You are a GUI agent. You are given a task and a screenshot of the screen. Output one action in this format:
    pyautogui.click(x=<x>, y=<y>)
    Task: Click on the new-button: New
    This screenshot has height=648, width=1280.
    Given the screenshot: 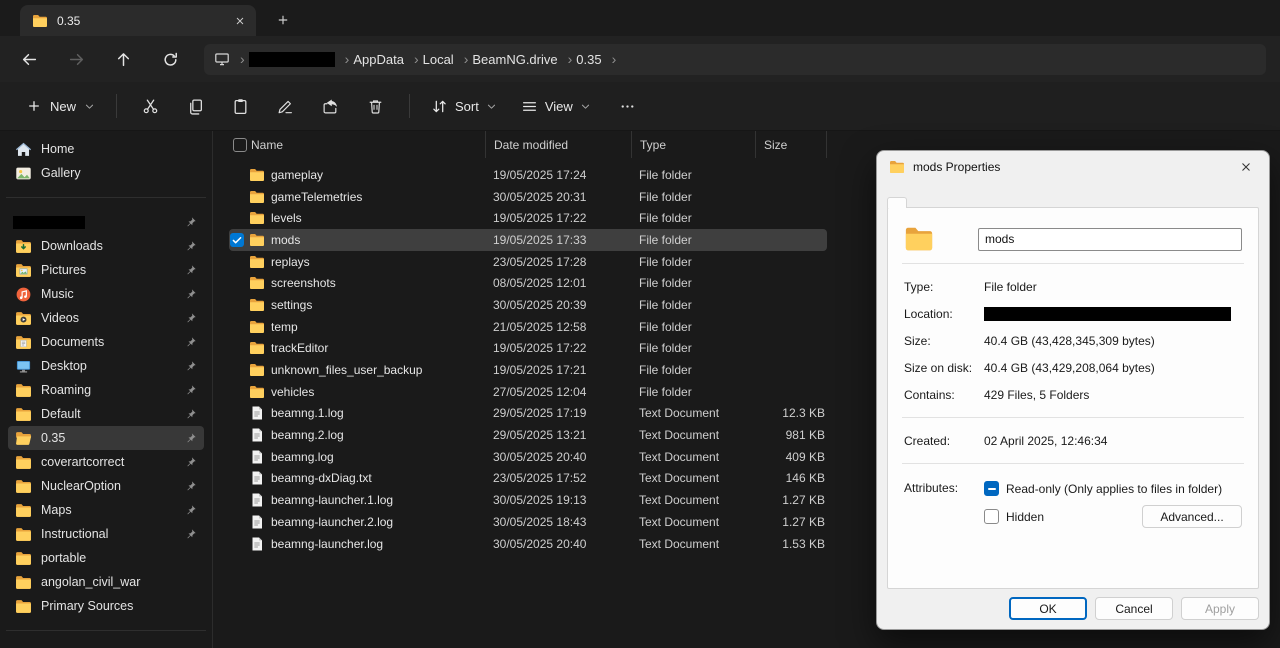 What is the action you would take?
    pyautogui.click(x=60, y=106)
    